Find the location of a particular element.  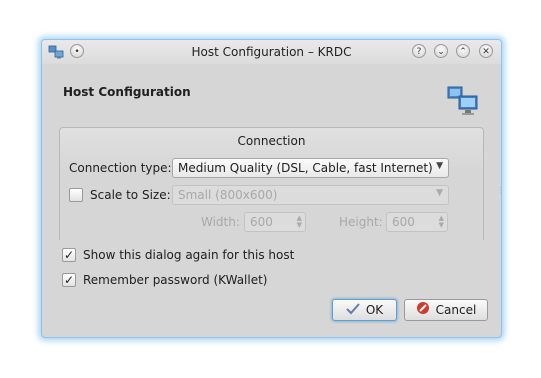

ok-label: OK is located at coordinates (374, 310).